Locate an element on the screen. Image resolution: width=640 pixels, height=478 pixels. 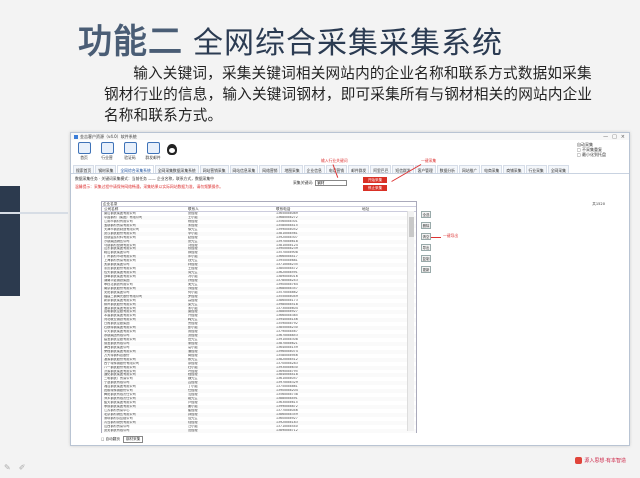
cell-contact: 范经理 is located at coordinates (193, 430).